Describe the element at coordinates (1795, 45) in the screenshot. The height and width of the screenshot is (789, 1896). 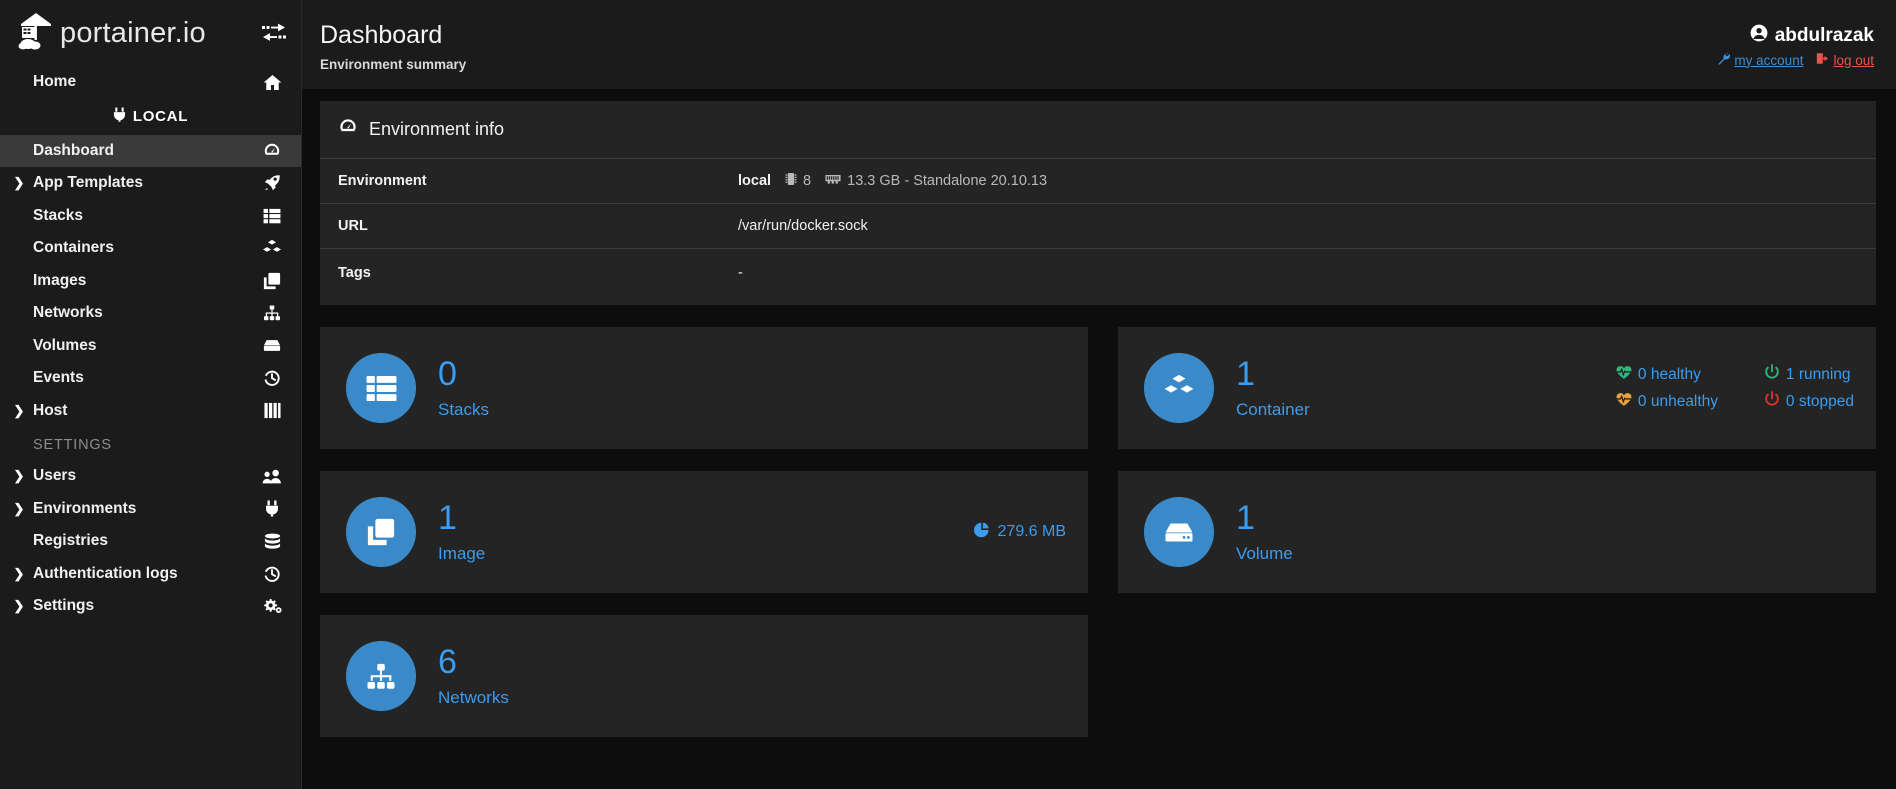
I see `user-menu: abdulrazak my account log out` at that location.